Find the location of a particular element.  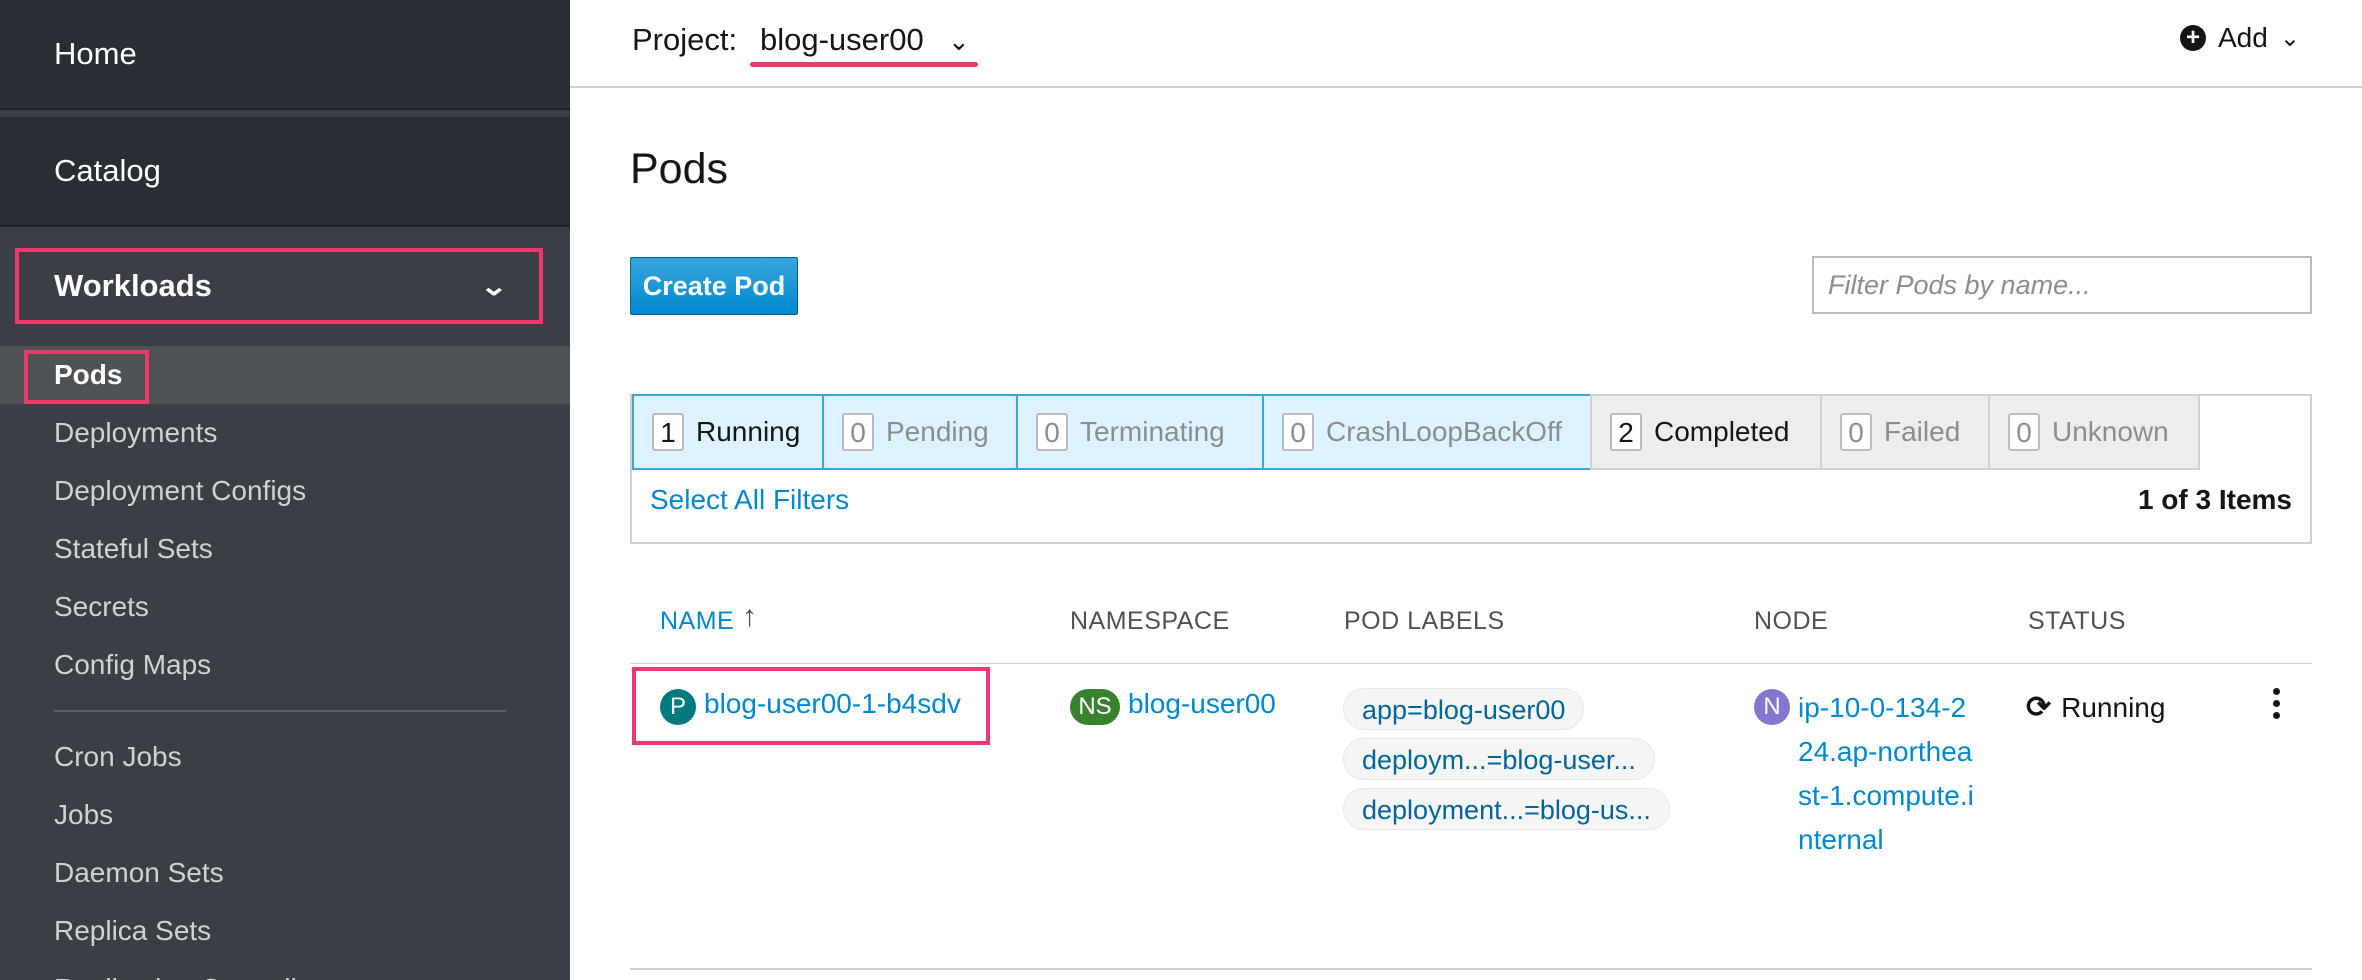

filter-pods-input is located at coordinates (2062, 285).